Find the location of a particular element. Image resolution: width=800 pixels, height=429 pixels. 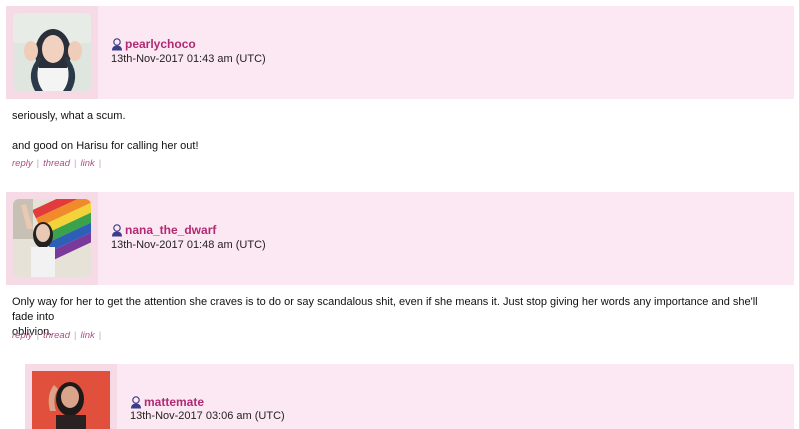

comment-paragraph: oblivion. is located at coordinates (32, 332).